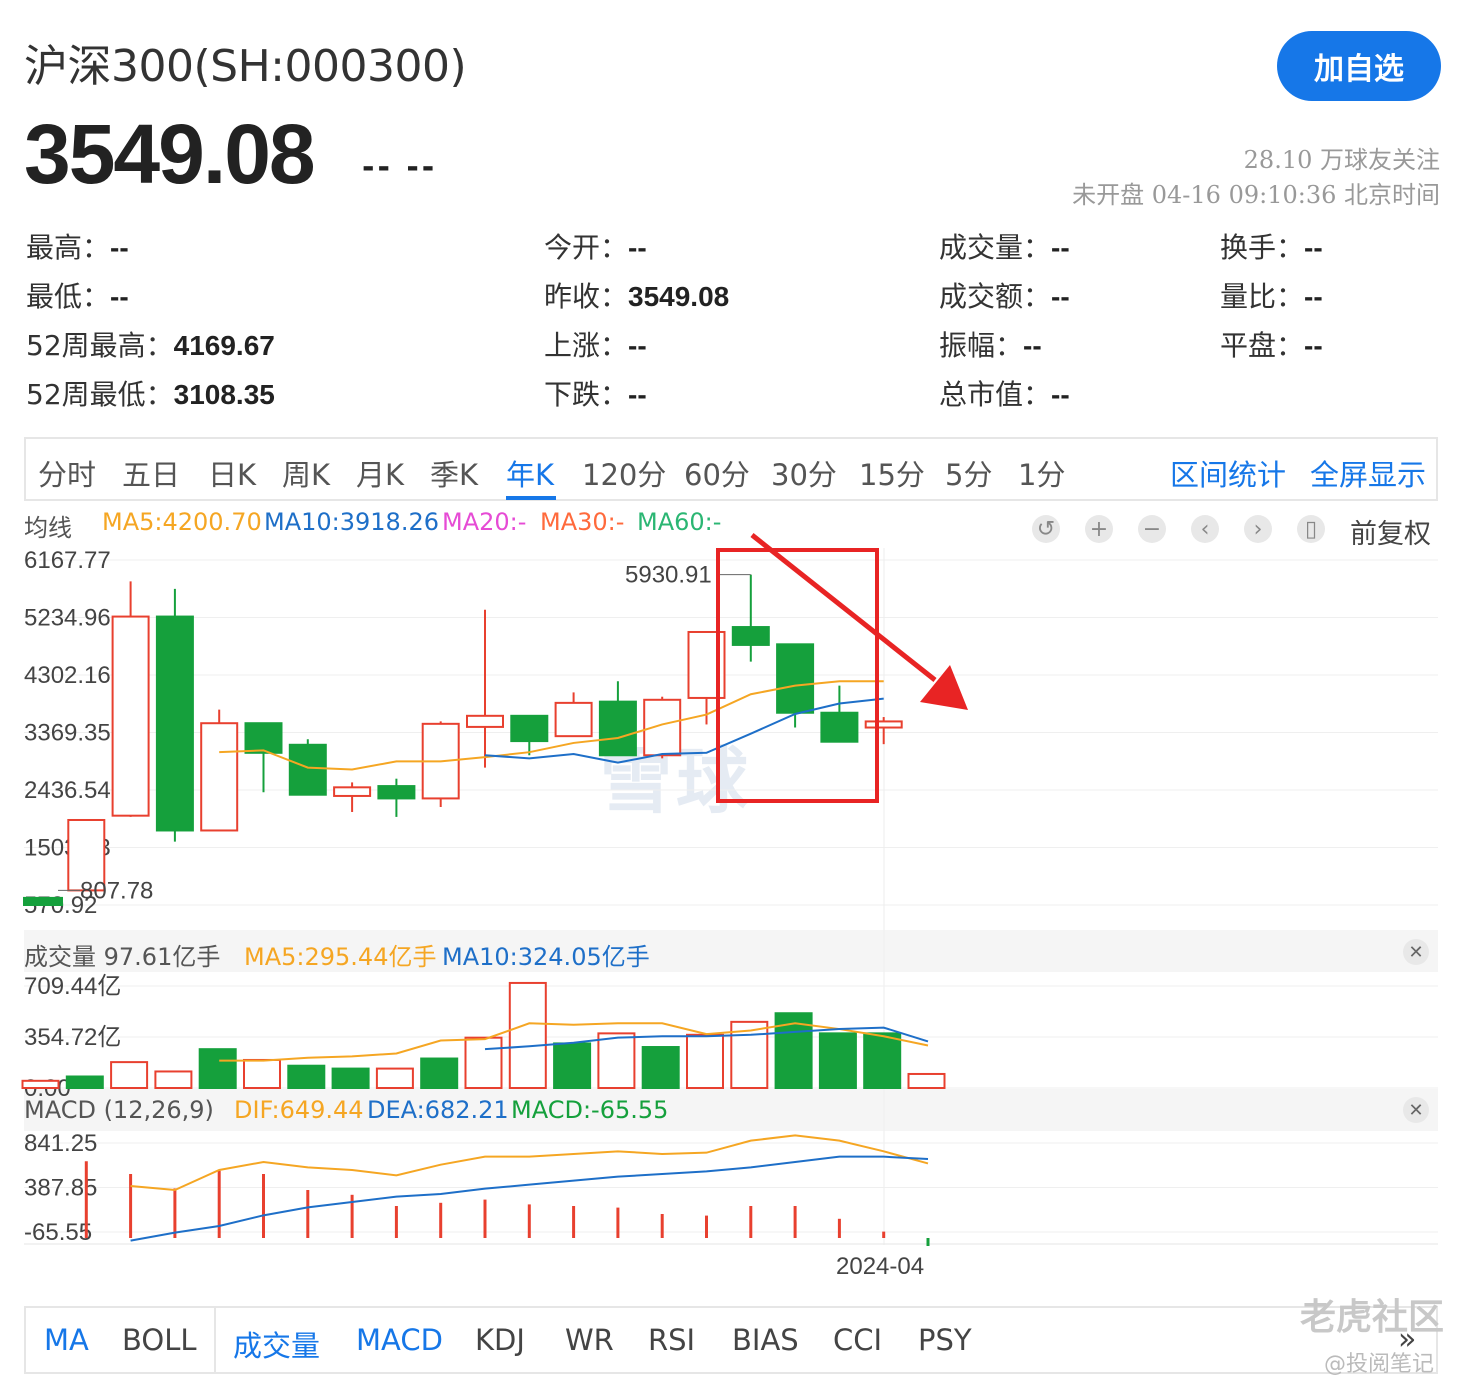 Image resolution: width=1480 pixels, height=1394 pixels. Describe the element at coordinates (67, 618) in the screenshot. I see `price-axis-label: 5234.96` at that location.